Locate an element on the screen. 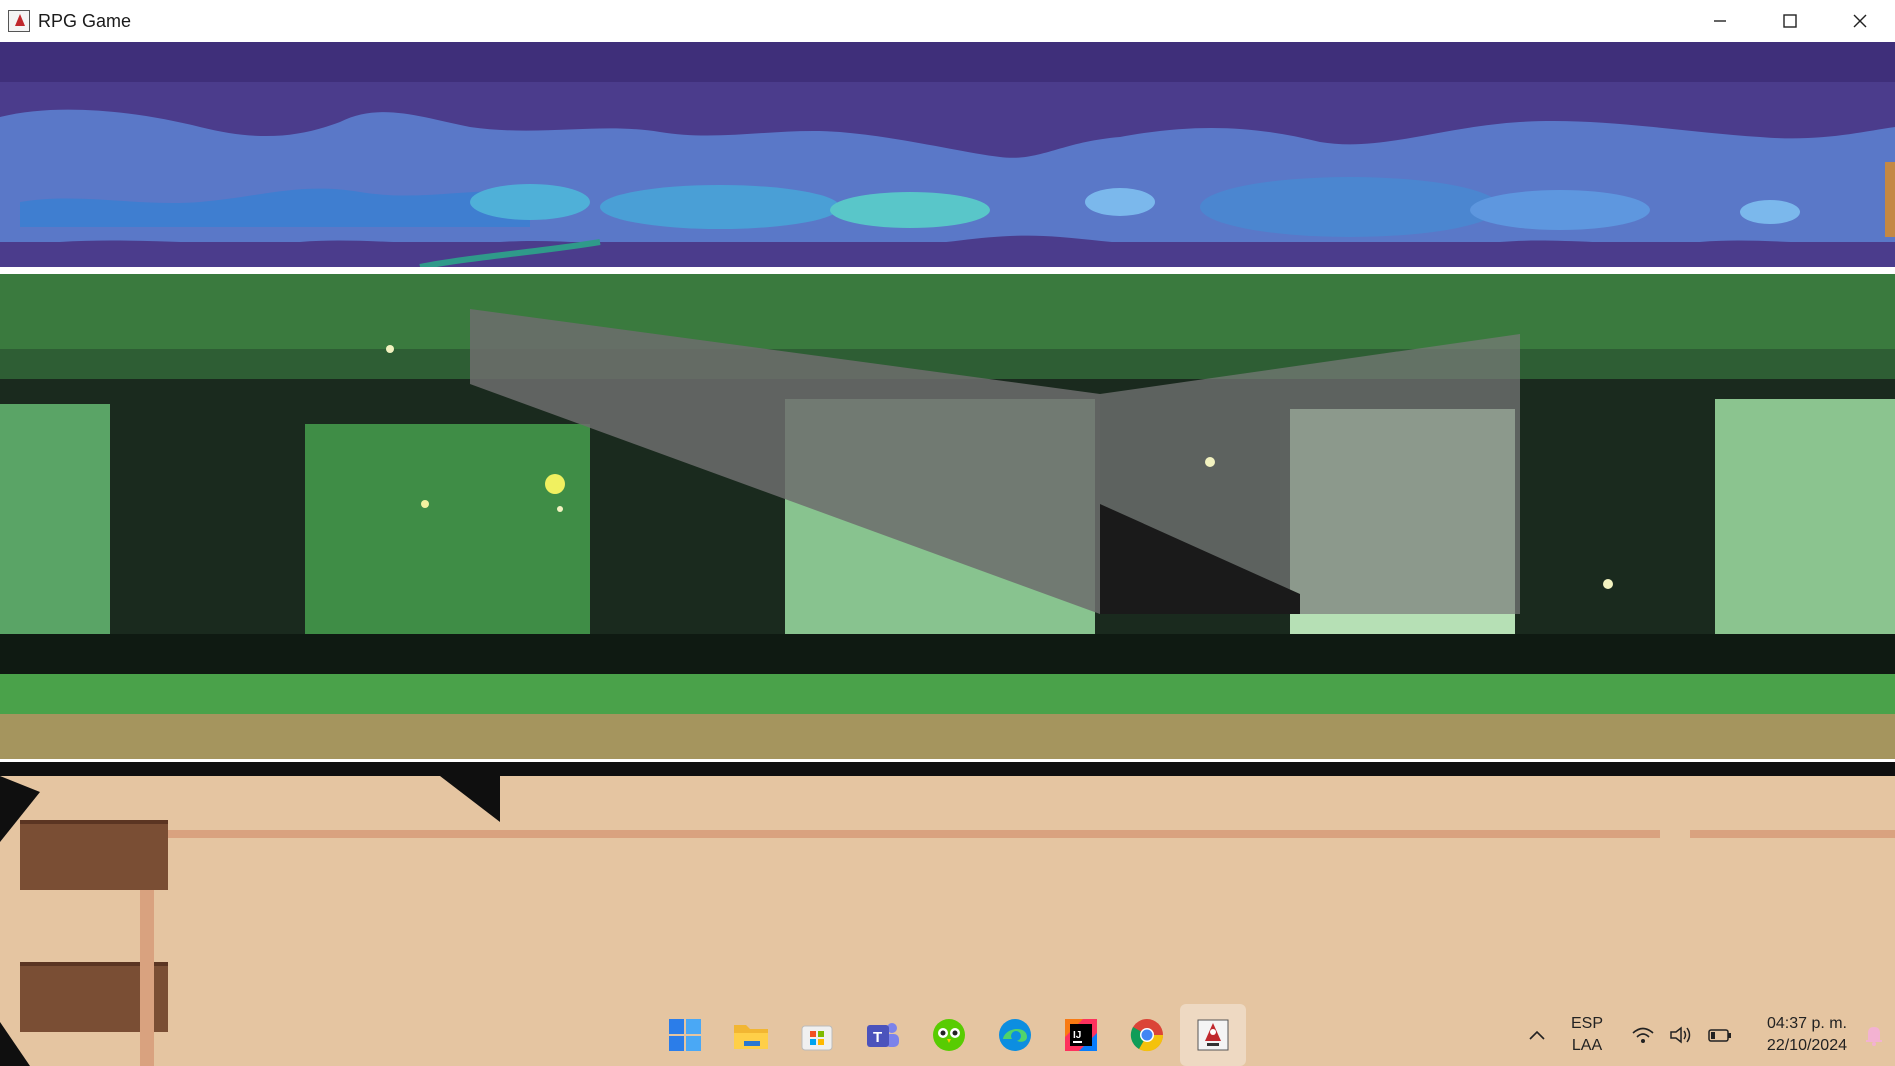  intellij-icon: IJ is located at coordinates (1081, 1035).